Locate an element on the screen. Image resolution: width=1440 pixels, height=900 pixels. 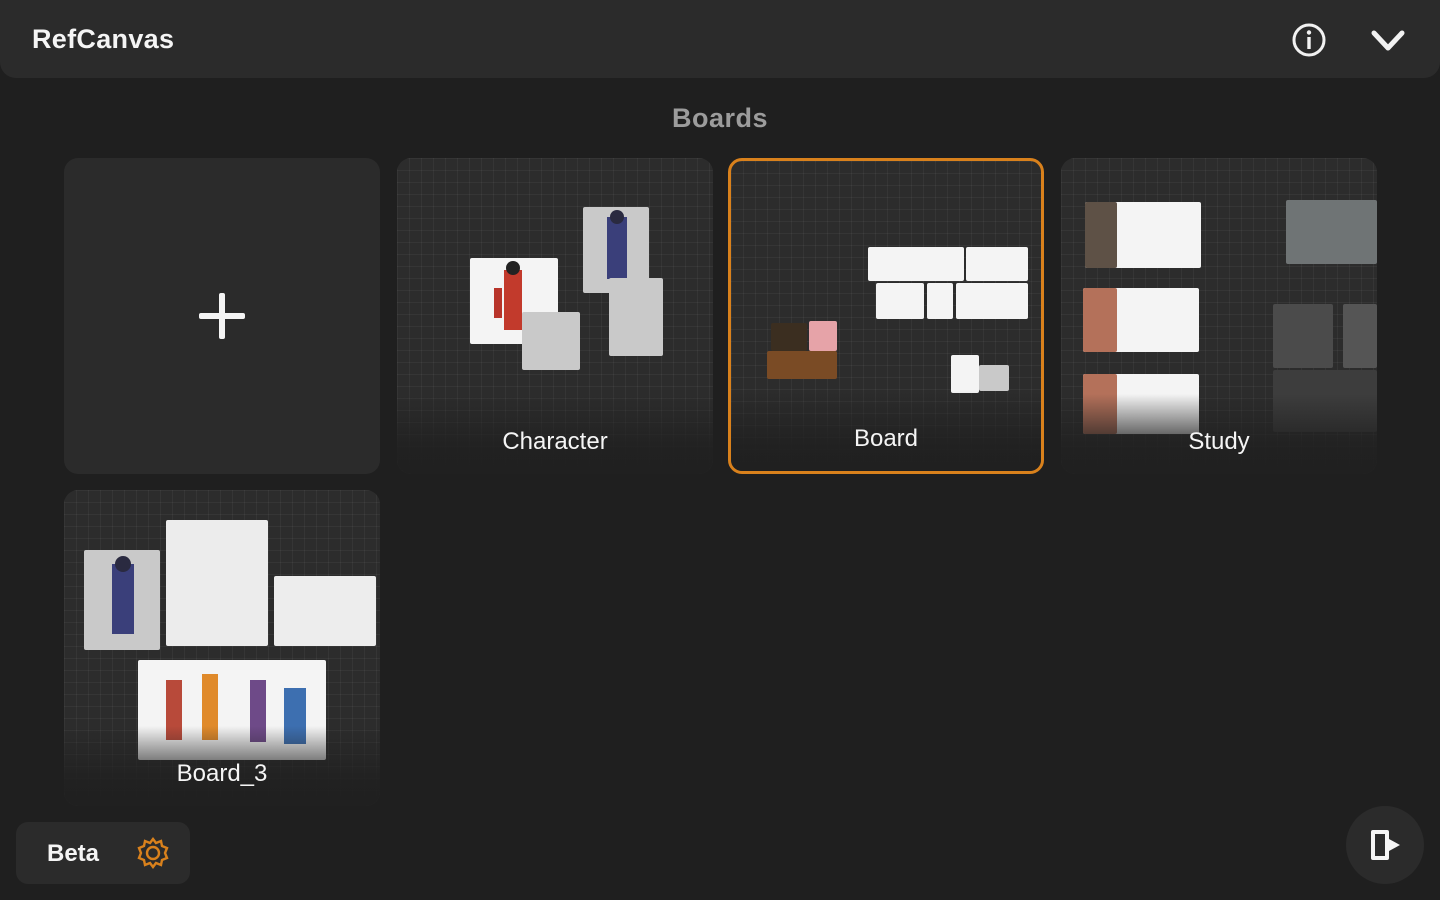
settings-gear-icon is located at coordinates (153, 853).